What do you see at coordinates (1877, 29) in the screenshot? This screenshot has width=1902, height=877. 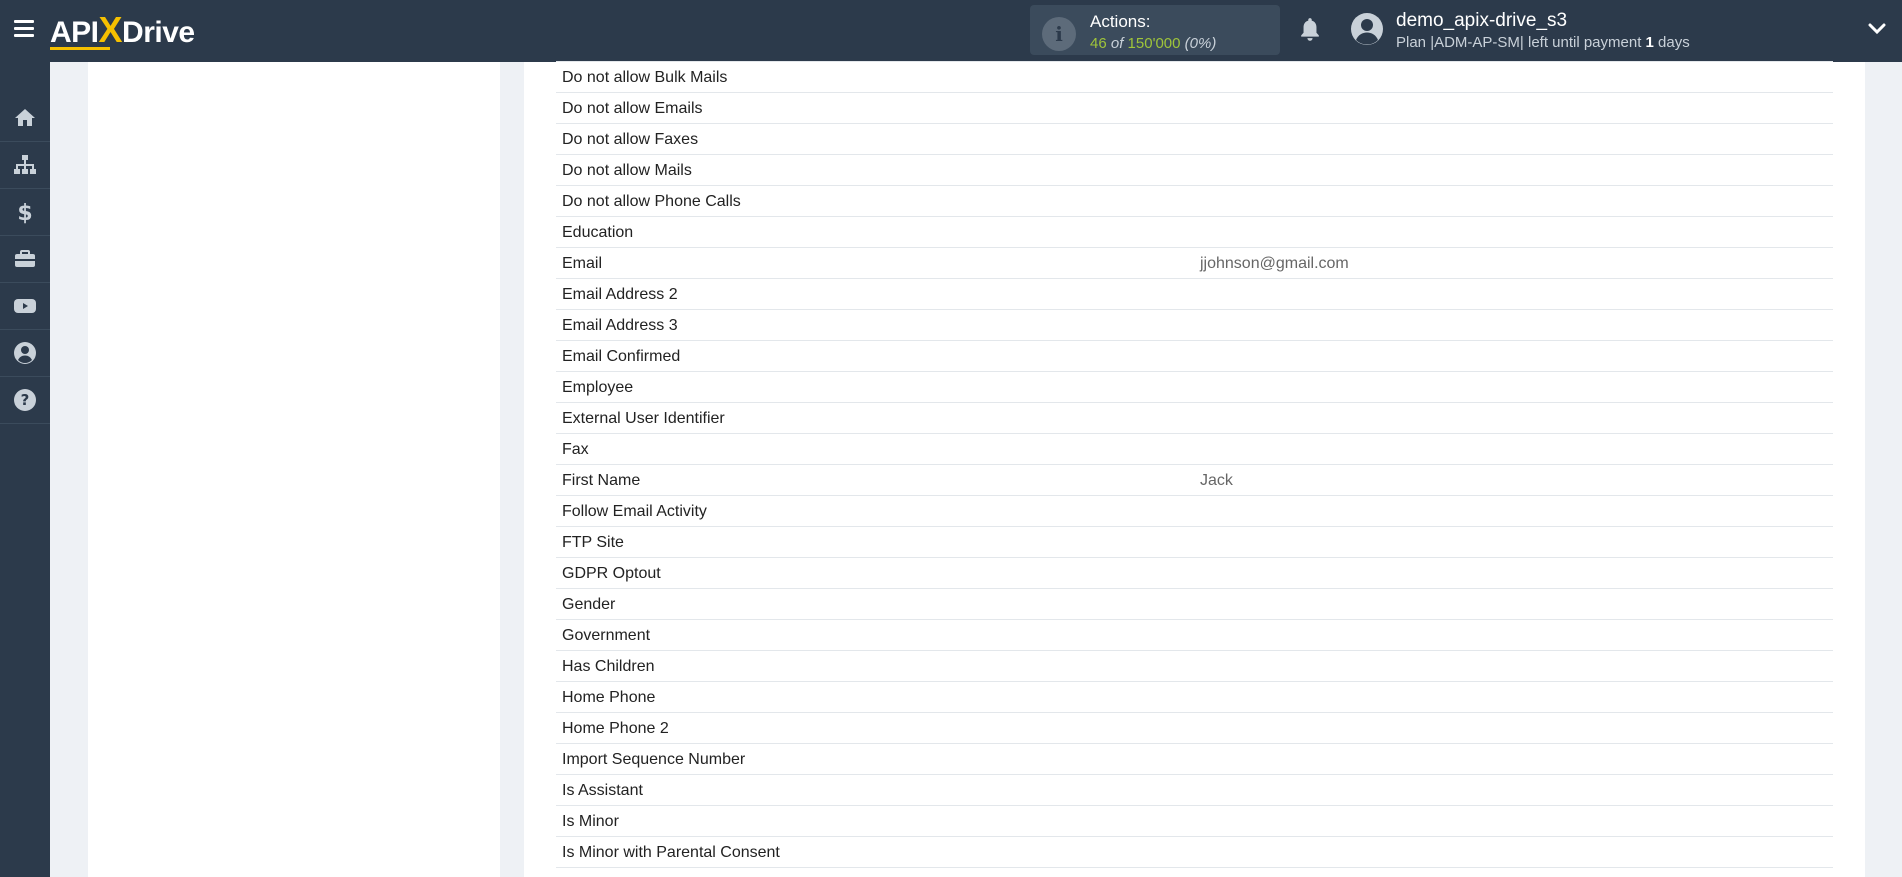 I see `chevron-down-icon` at bounding box center [1877, 29].